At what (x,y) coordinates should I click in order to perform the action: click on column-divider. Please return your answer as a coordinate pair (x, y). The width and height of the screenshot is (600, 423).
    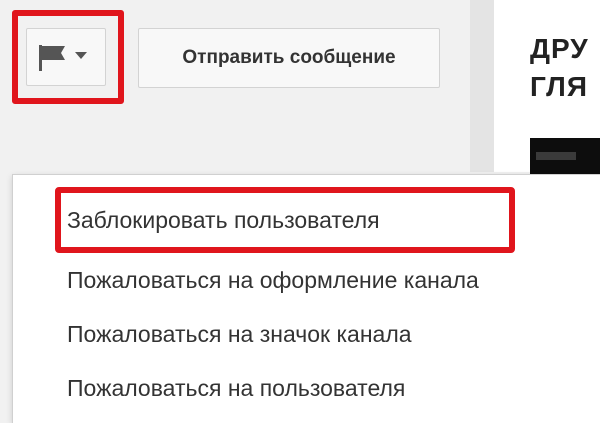
    Looking at the image, I should click on (482, 86).